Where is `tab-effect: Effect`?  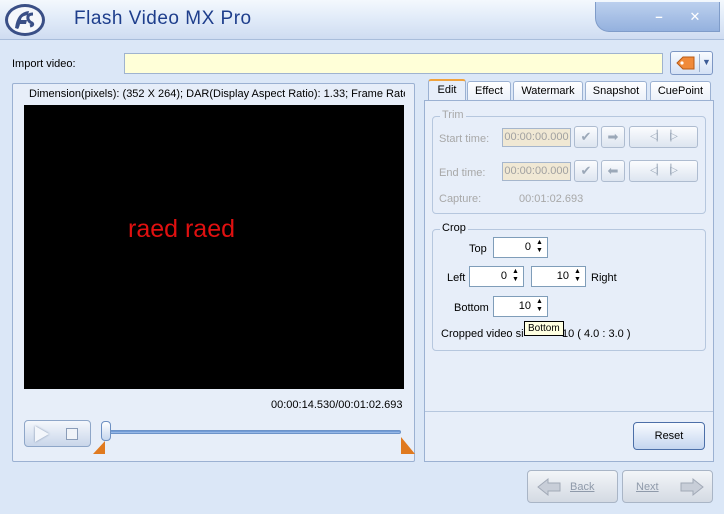
tab-effect: Effect is located at coordinates (489, 91).